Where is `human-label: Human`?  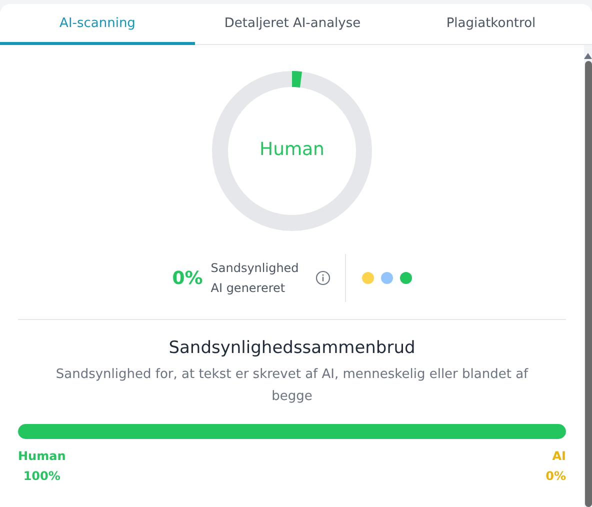
human-label: Human is located at coordinates (42, 456).